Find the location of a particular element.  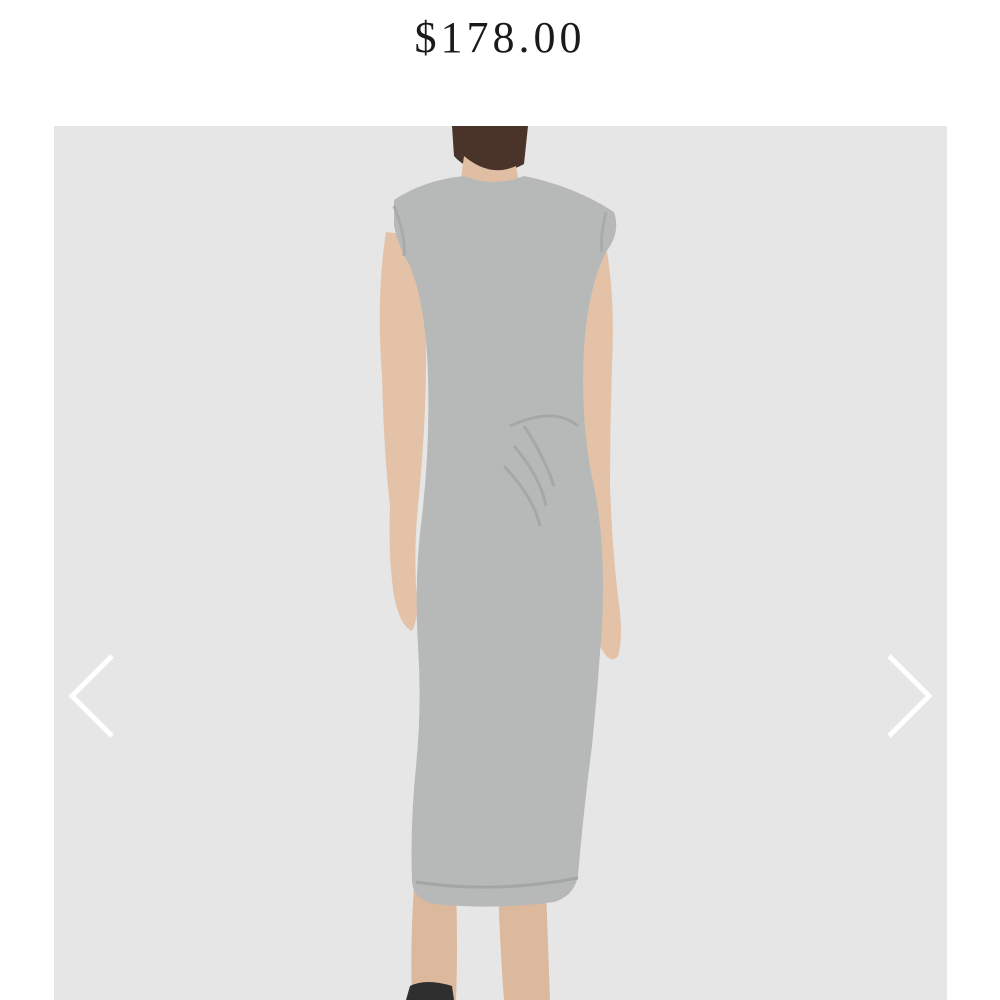

chevron-left-icon is located at coordinates (91, 696).